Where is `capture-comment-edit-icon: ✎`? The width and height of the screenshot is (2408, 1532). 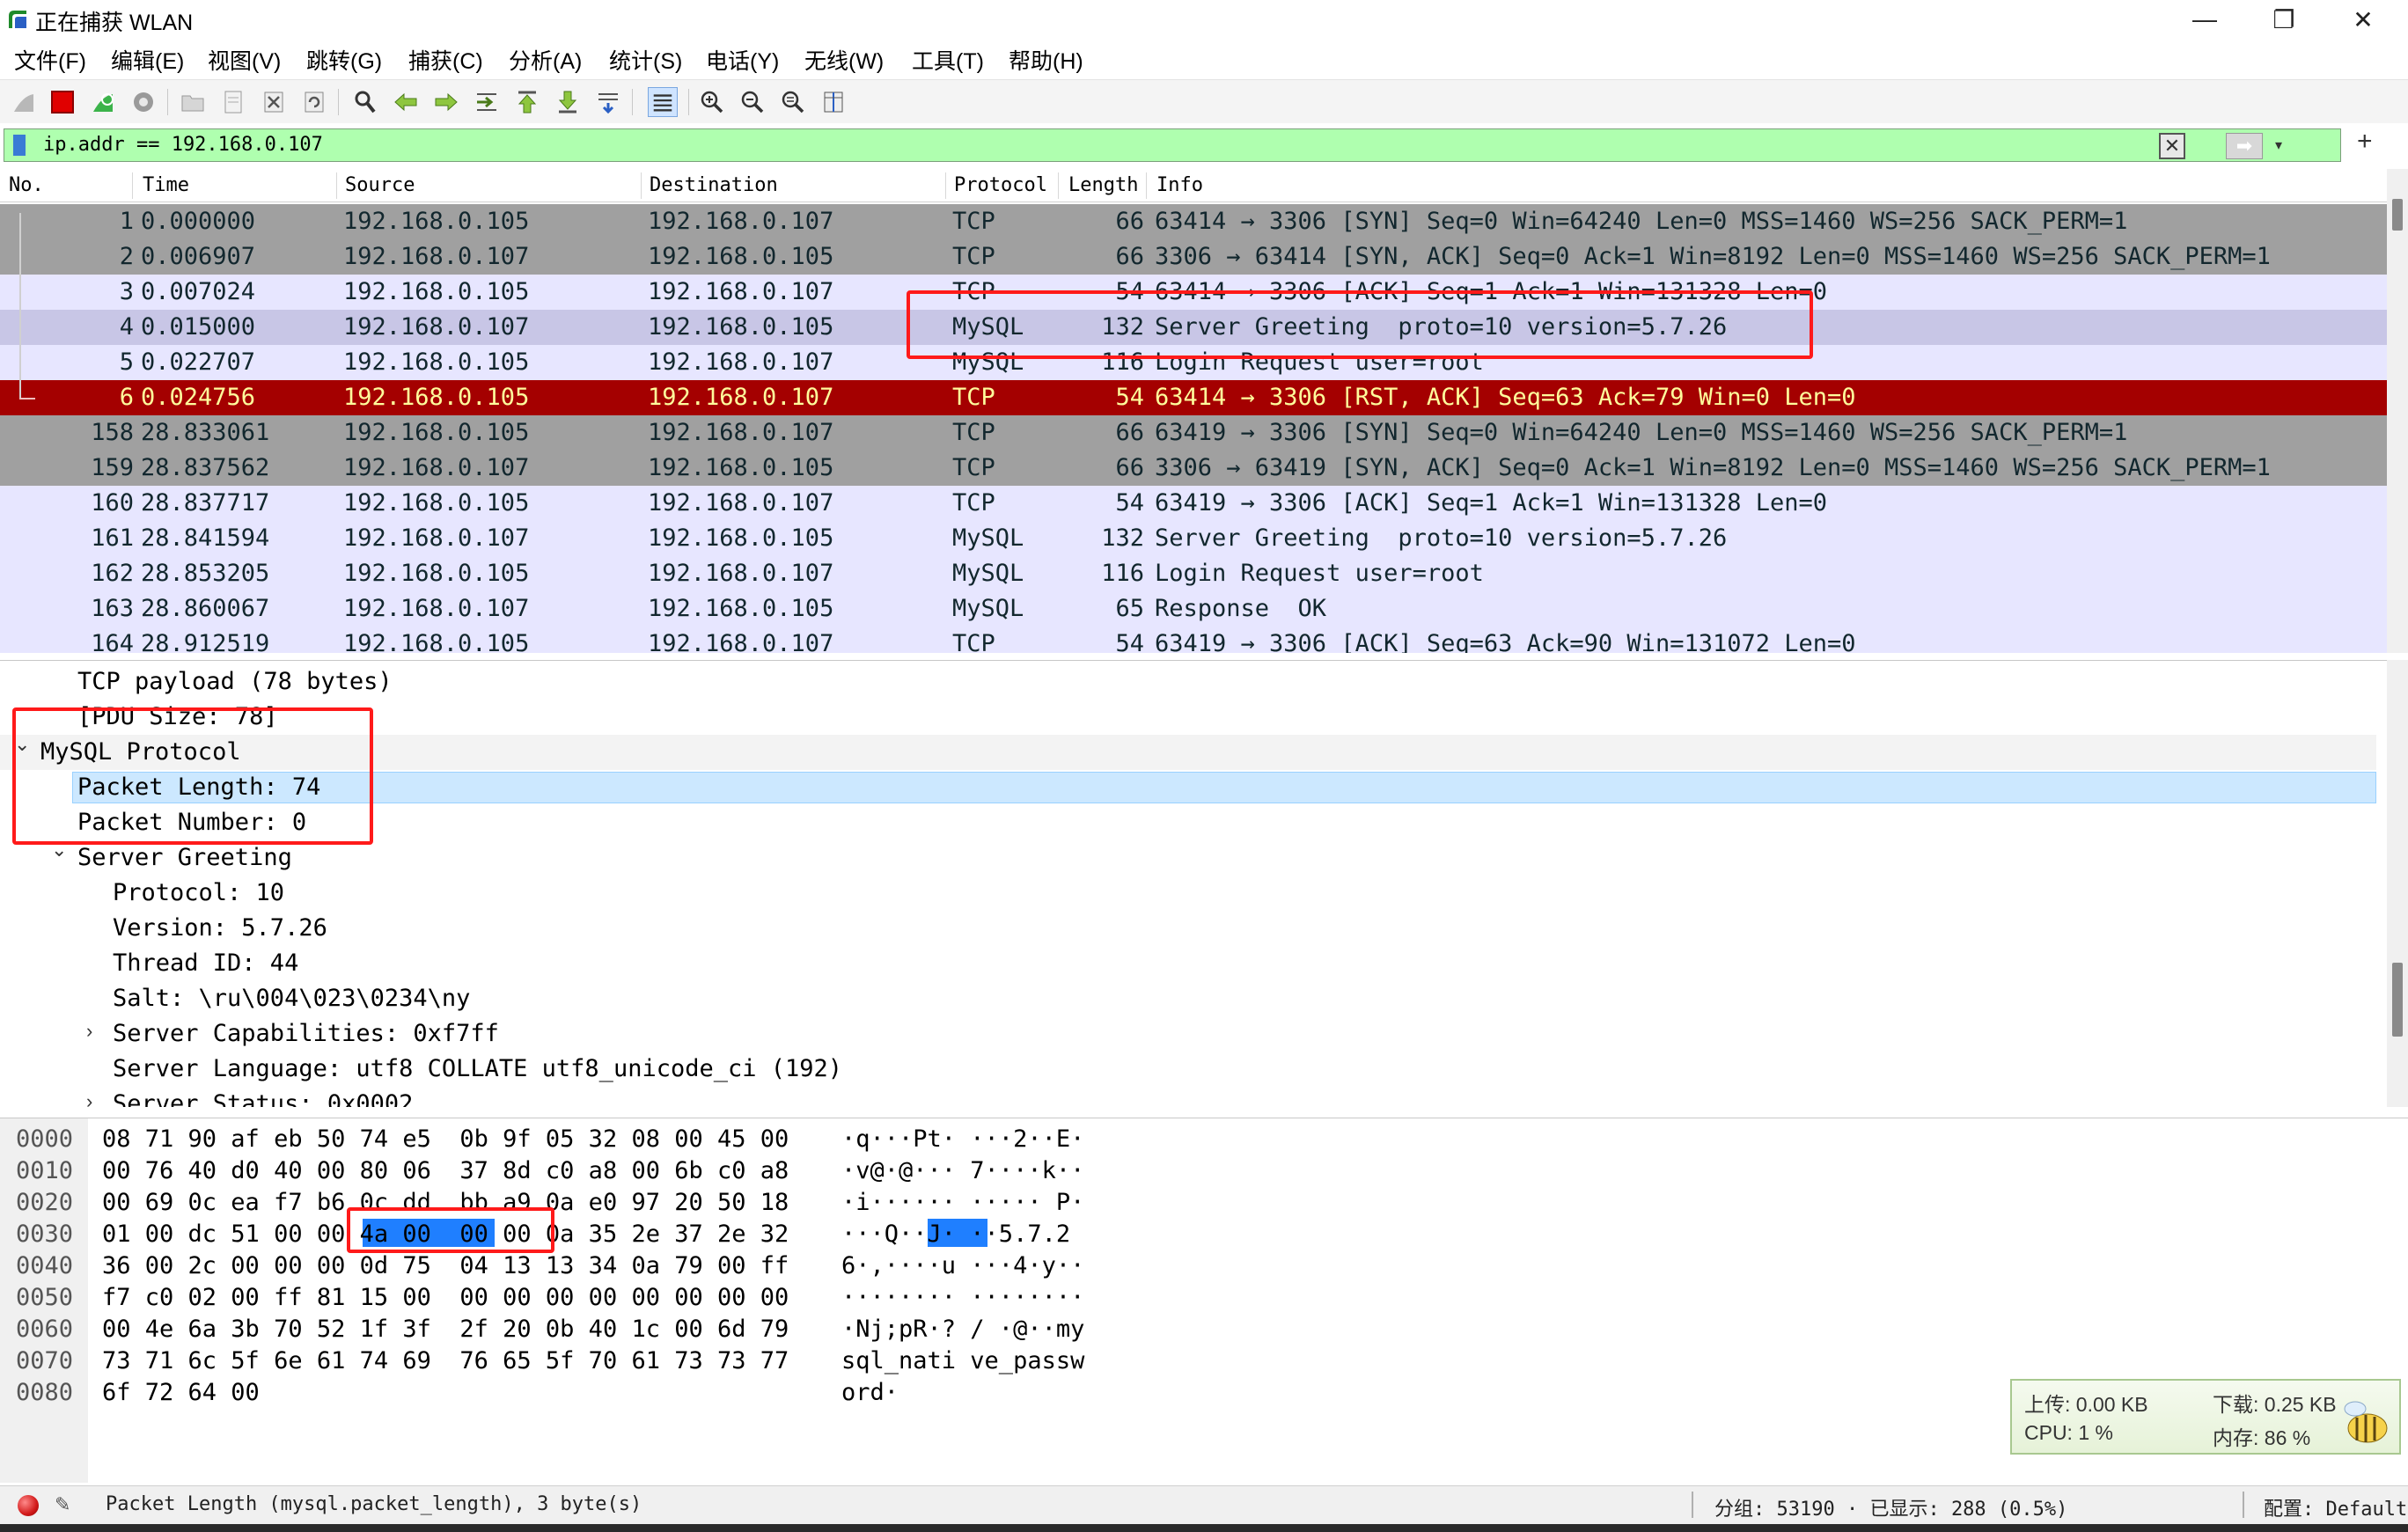
capture-comment-edit-icon: ✎ is located at coordinates (66, 1504).